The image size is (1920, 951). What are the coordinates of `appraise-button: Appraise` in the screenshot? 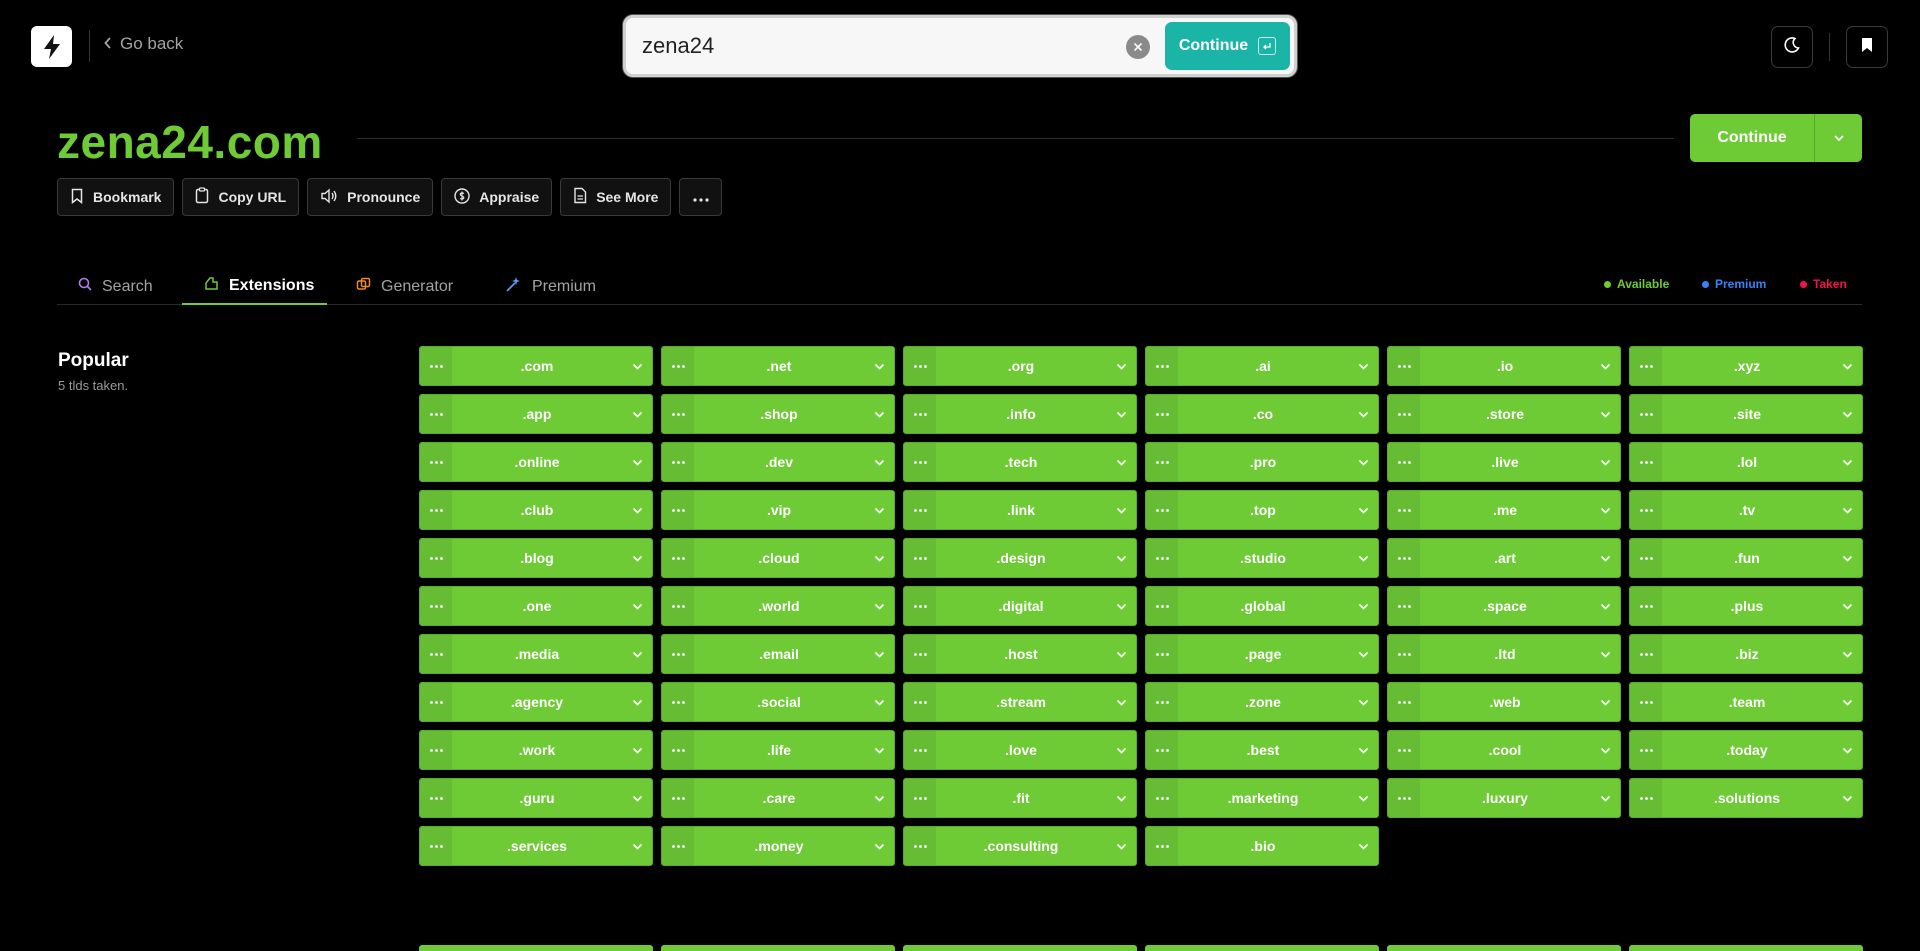 It's located at (497, 197).